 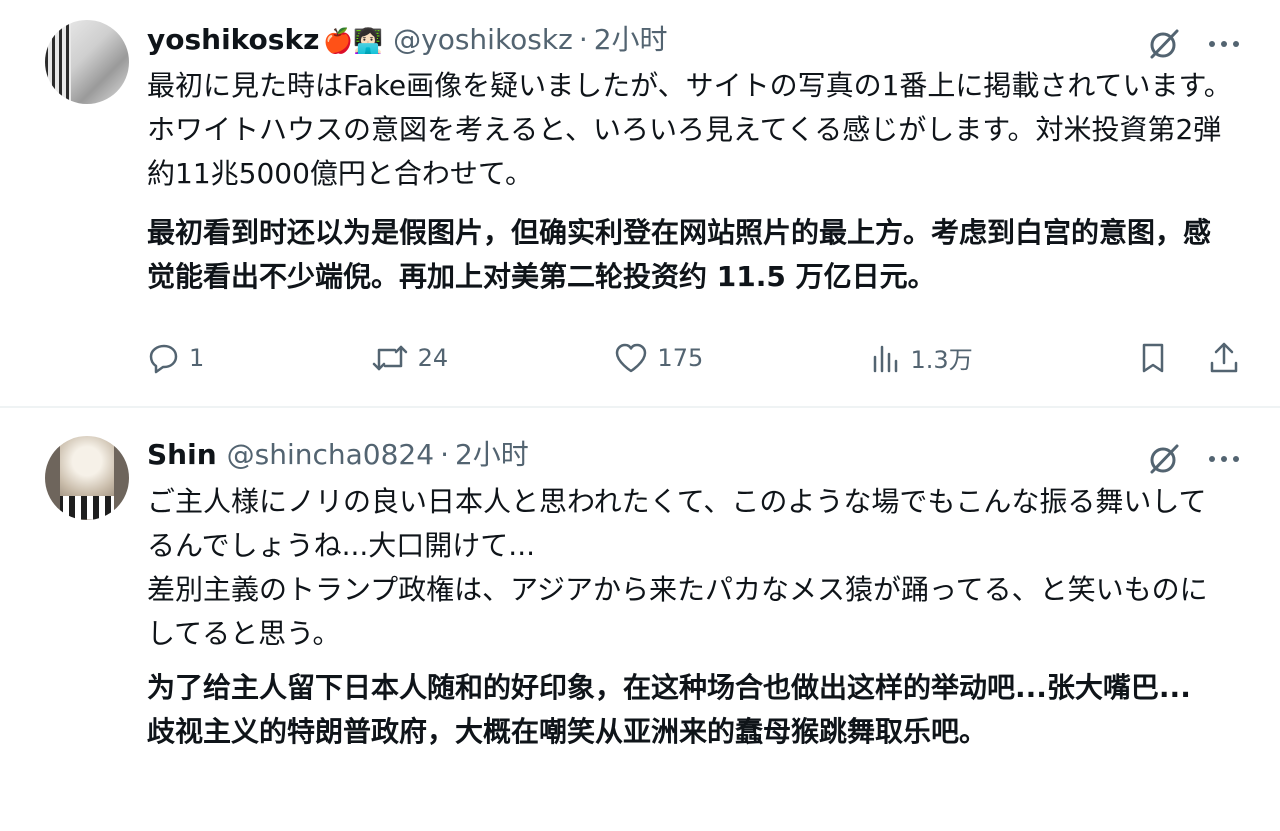 I want to click on reply-count: 1, so click(x=197, y=357).